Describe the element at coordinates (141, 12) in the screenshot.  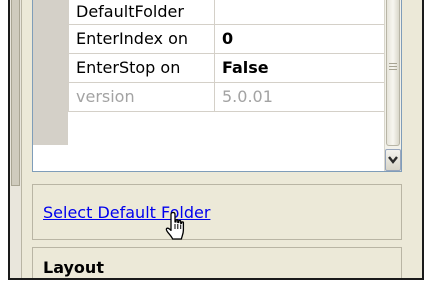
I see `property-name: DefaultFolder` at that location.